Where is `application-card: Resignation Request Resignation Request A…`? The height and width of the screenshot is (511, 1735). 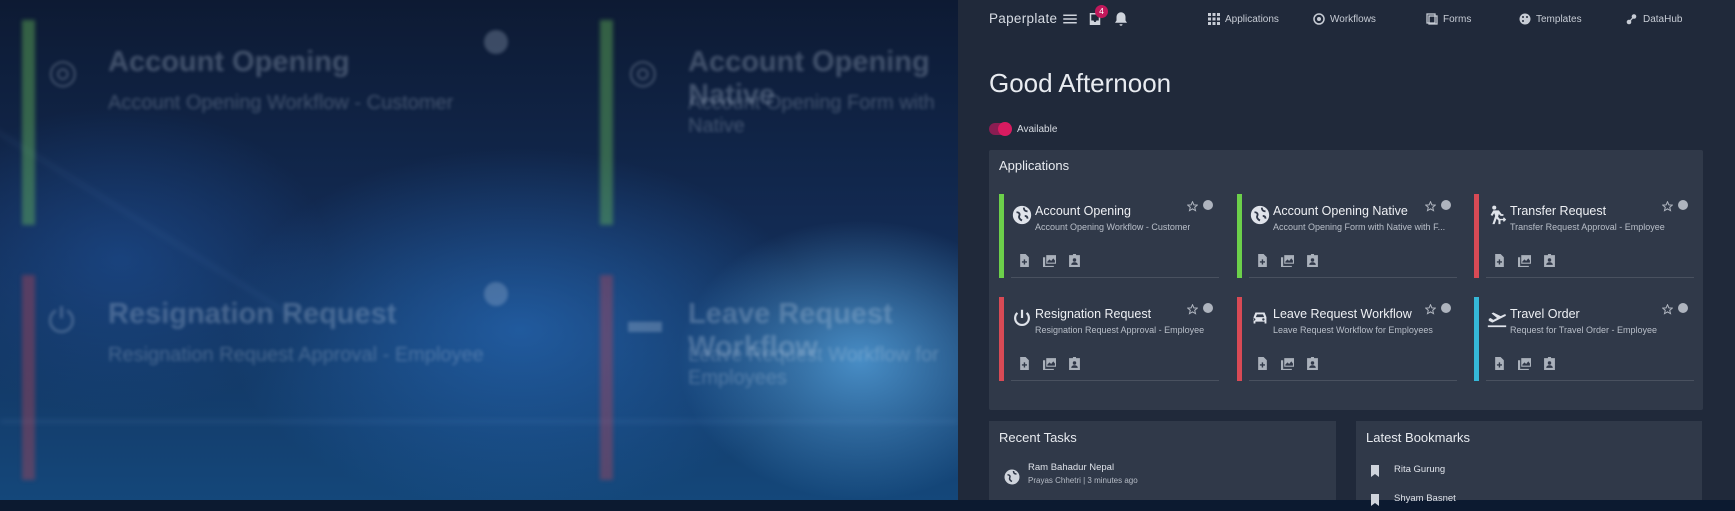
application-card: Resignation Request Resignation Request A… is located at coordinates (1109, 339).